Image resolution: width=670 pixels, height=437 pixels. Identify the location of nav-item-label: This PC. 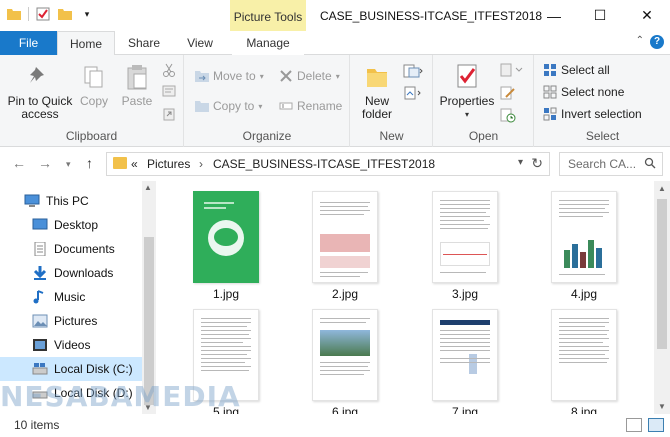
(67, 201).